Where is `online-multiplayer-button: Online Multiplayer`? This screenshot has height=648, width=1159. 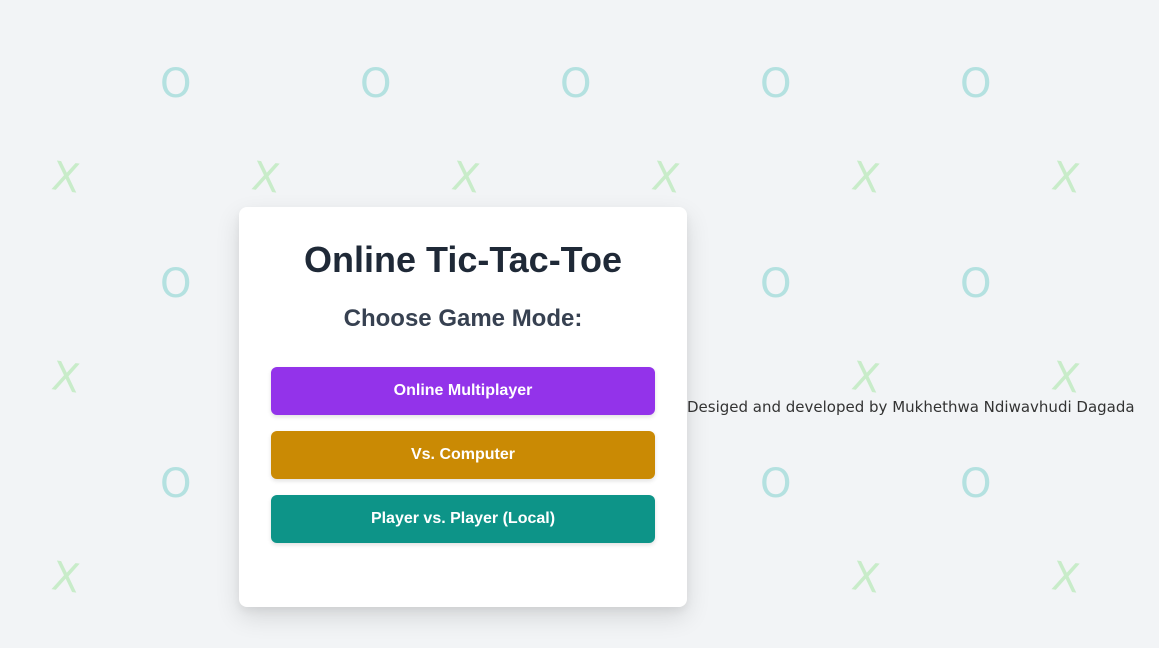 online-multiplayer-button: Online Multiplayer is located at coordinates (463, 391).